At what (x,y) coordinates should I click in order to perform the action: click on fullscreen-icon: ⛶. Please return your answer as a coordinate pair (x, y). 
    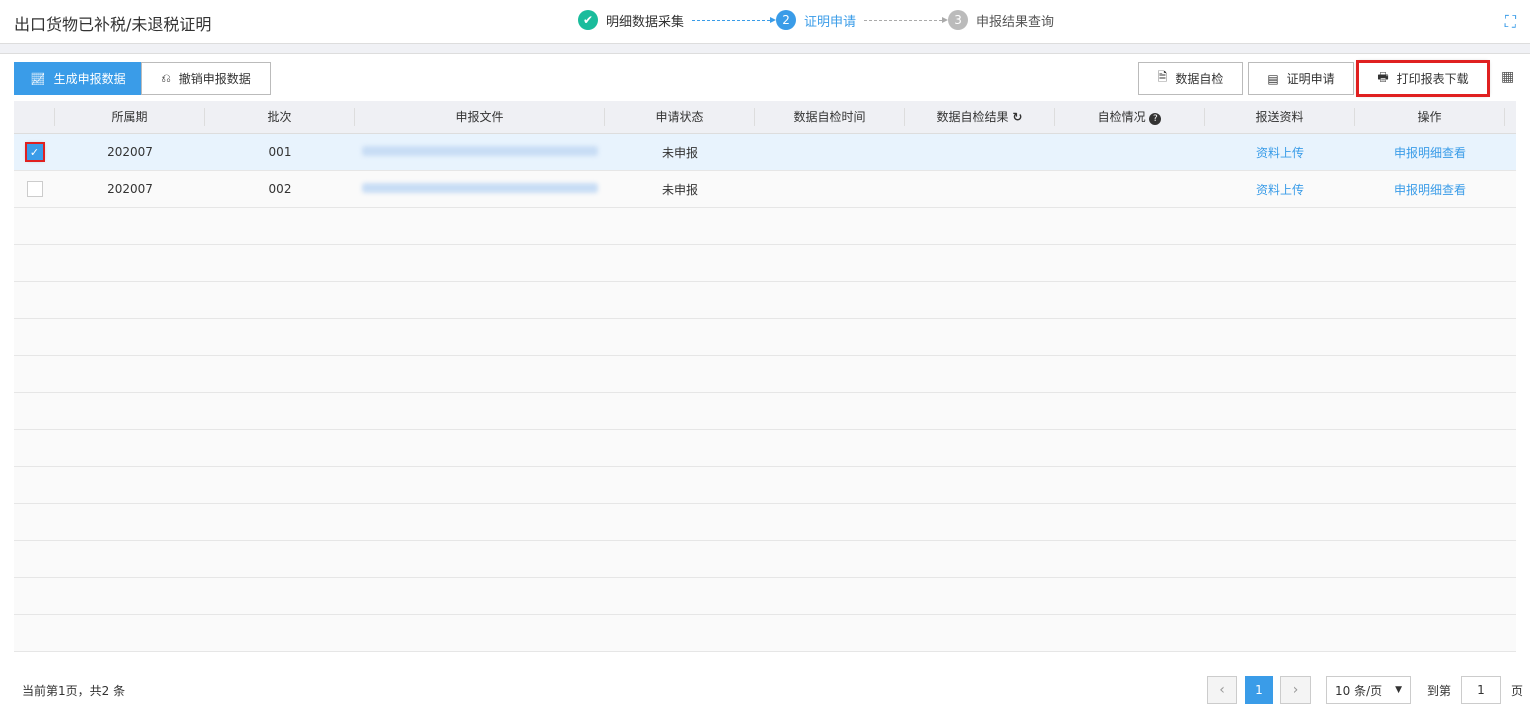
    Looking at the image, I should click on (1510, 22).